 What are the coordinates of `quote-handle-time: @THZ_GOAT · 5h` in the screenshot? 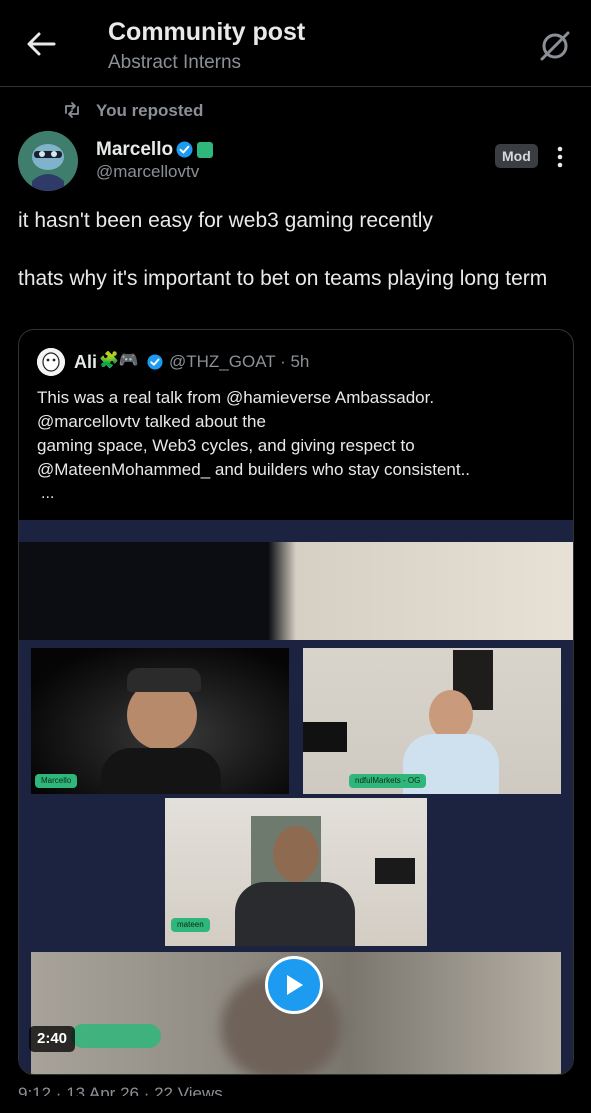 It's located at (239, 361).